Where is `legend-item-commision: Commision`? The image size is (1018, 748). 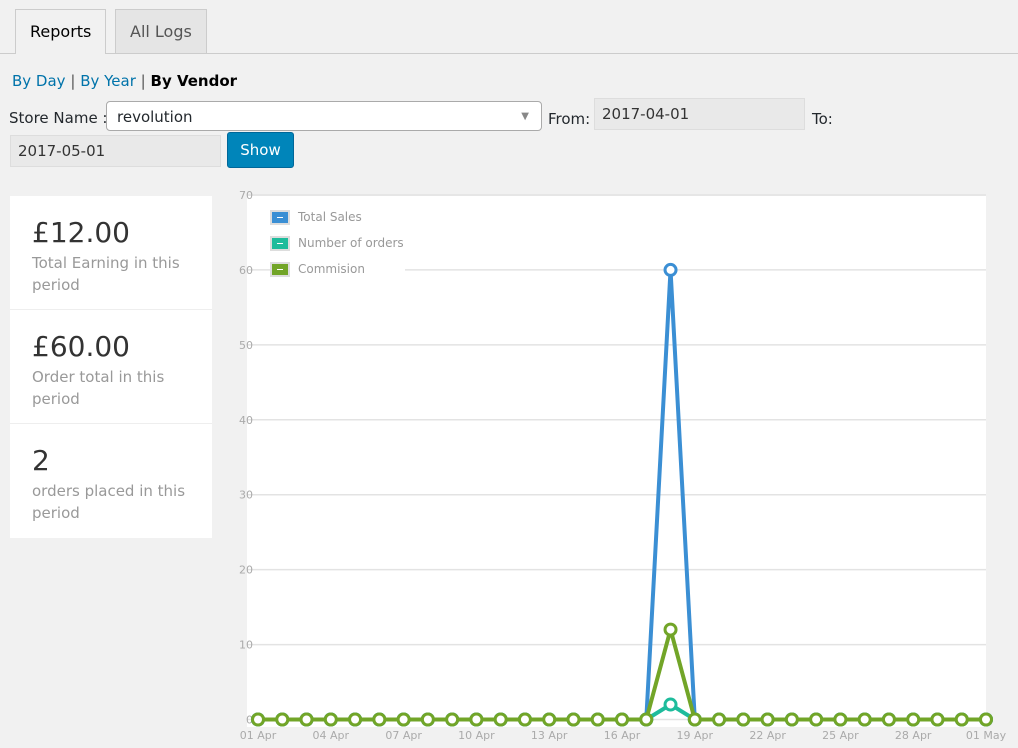 legend-item-commision: Commision is located at coordinates (337, 269).